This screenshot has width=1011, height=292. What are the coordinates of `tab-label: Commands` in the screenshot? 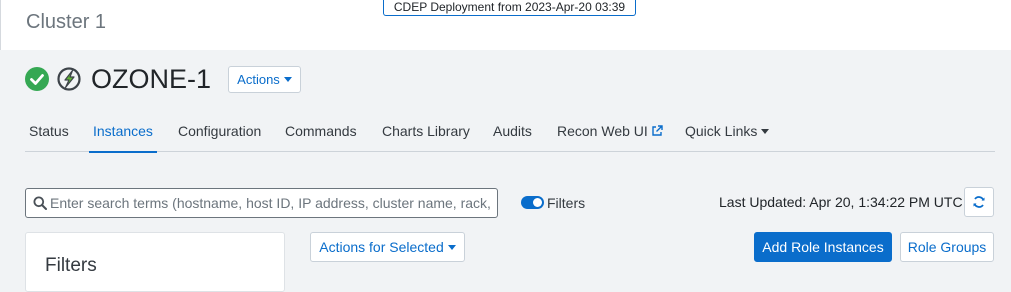 It's located at (321, 131).